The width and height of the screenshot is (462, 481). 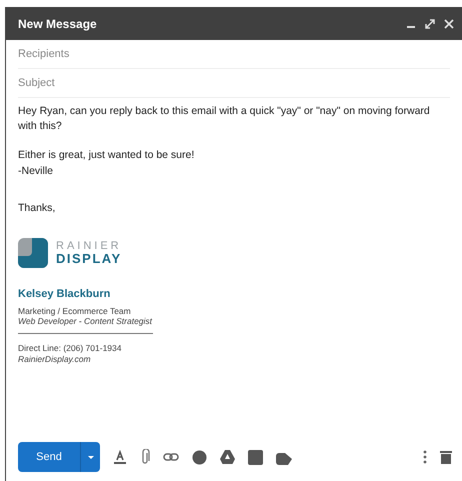 What do you see at coordinates (120, 457) in the screenshot?
I see `text-format-icon` at bounding box center [120, 457].